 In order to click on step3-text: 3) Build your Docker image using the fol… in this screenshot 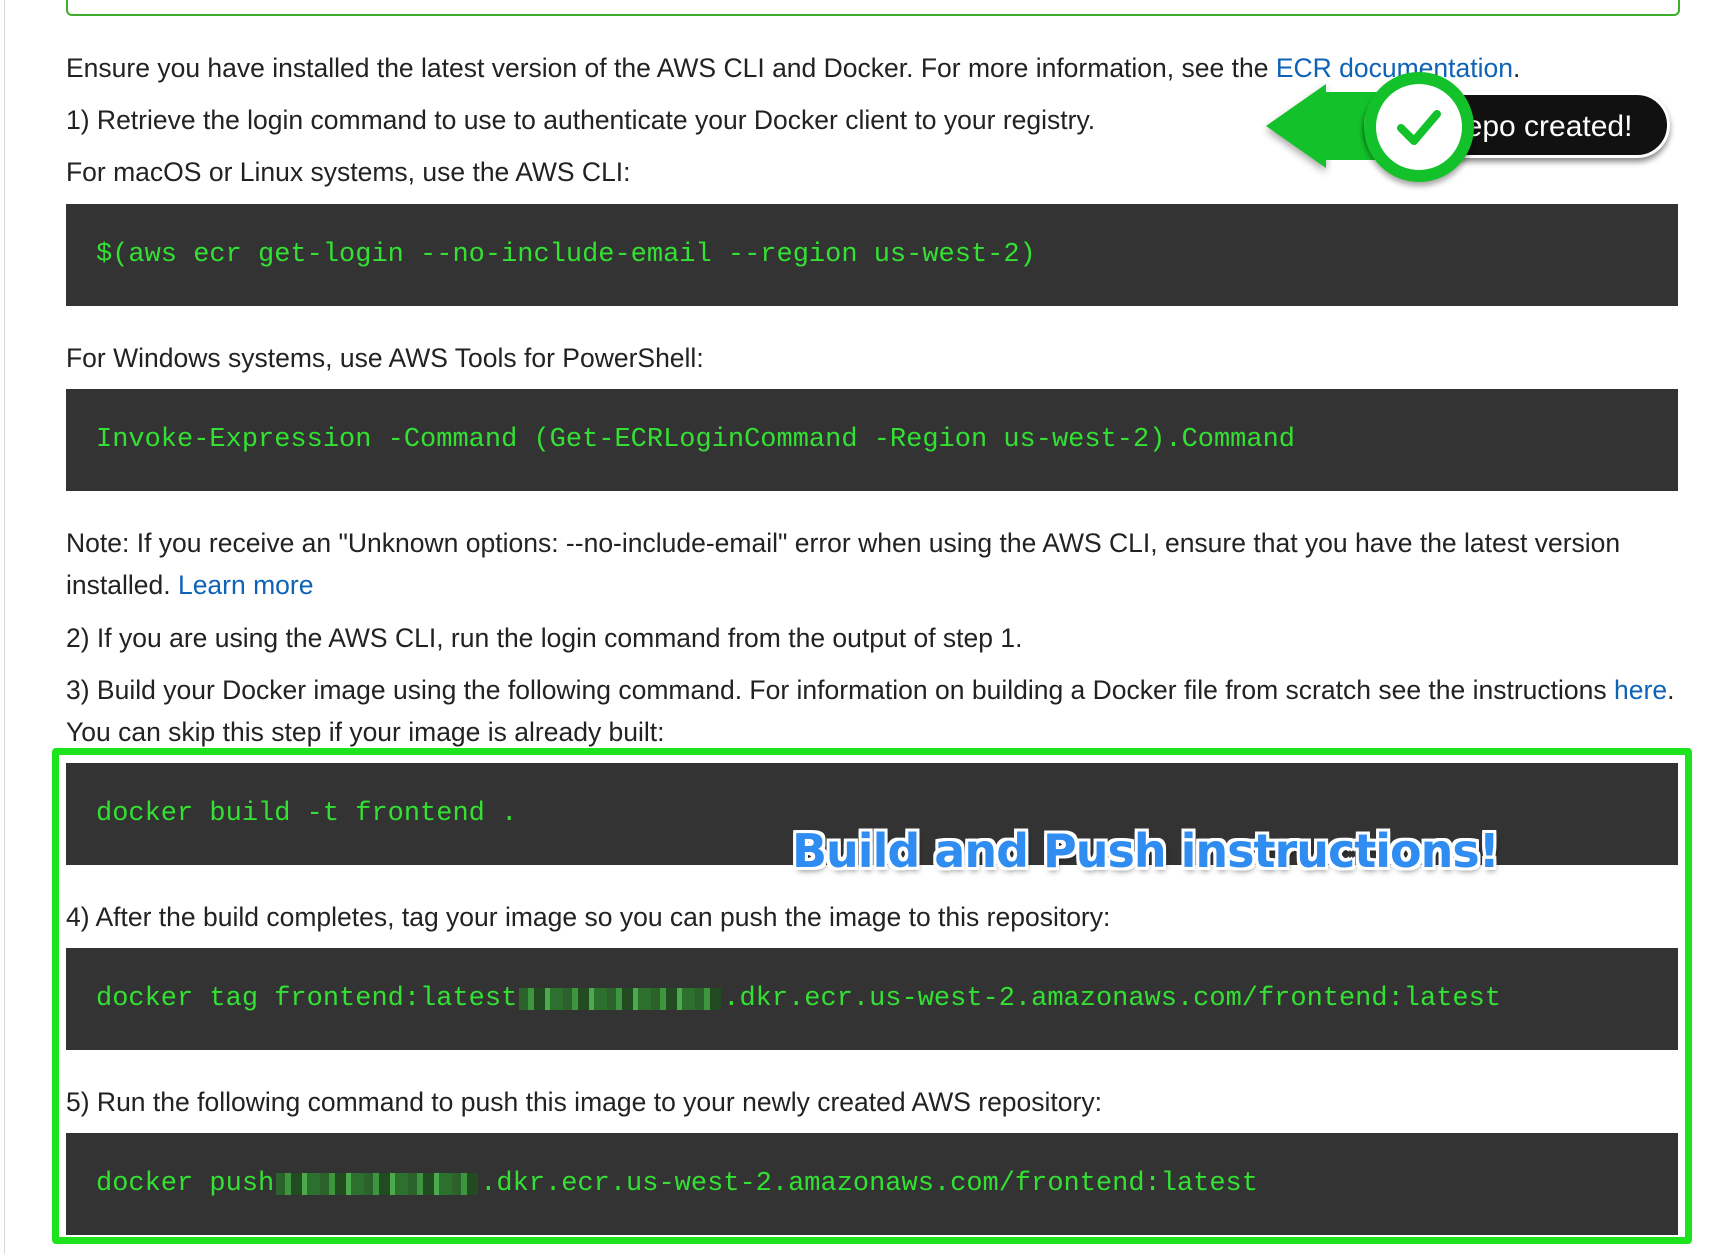, I will do `click(876, 711)`.